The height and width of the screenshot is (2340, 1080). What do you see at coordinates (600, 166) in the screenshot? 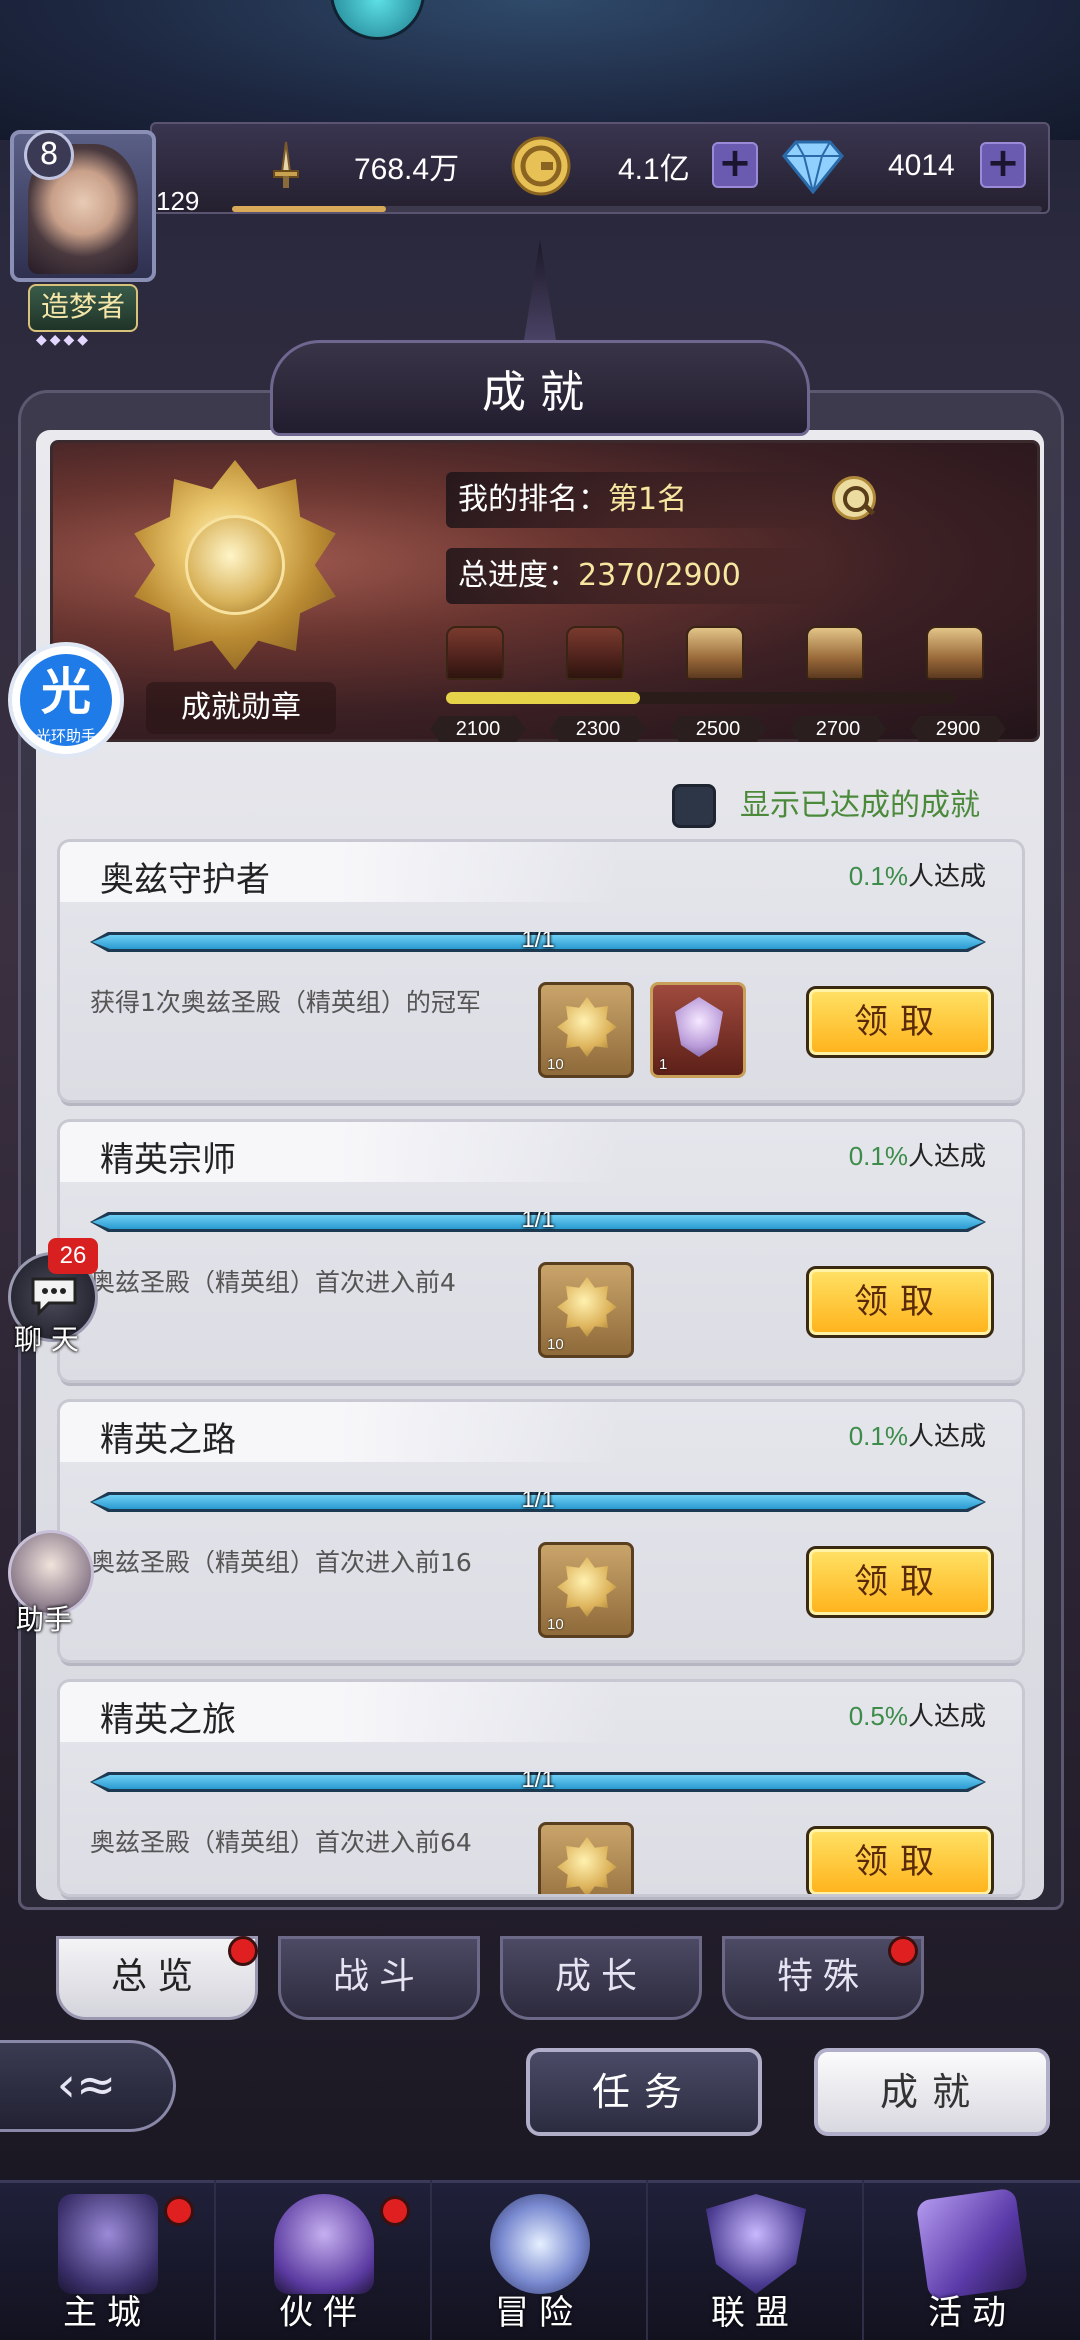
I see `gold-resource: 4.1亿` at bounding box center [600, 166].